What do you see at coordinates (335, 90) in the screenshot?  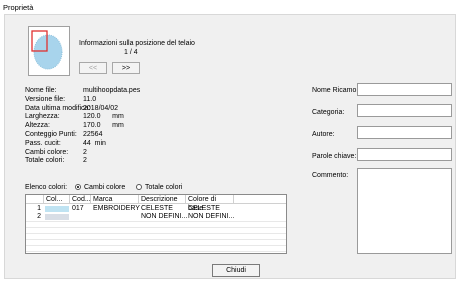 I see `embroidery-name-label: Nome Ricamo:` at bounding box center [335, 90].